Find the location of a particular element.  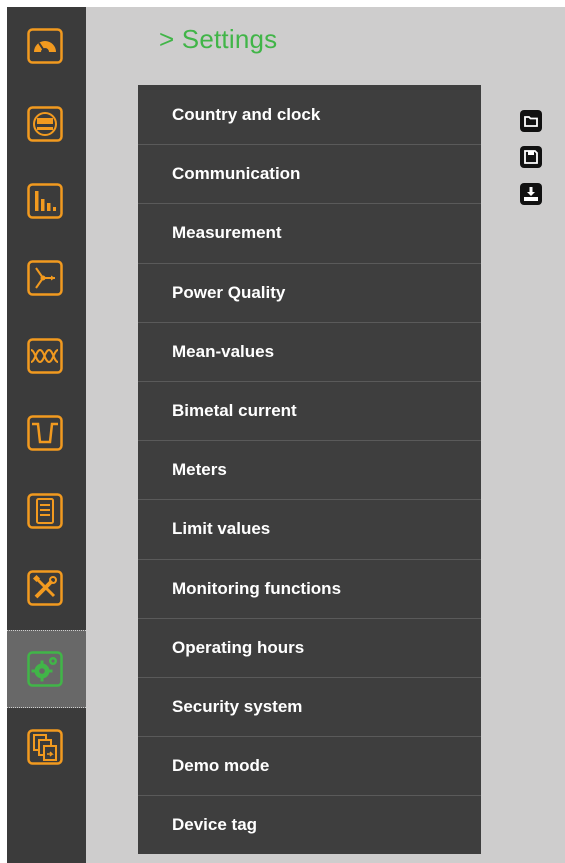

bar-chart-icon is located at coordinates (45, 201).